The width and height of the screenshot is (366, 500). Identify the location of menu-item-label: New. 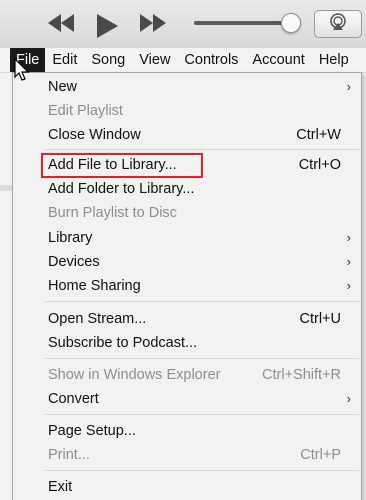
(63, 87).